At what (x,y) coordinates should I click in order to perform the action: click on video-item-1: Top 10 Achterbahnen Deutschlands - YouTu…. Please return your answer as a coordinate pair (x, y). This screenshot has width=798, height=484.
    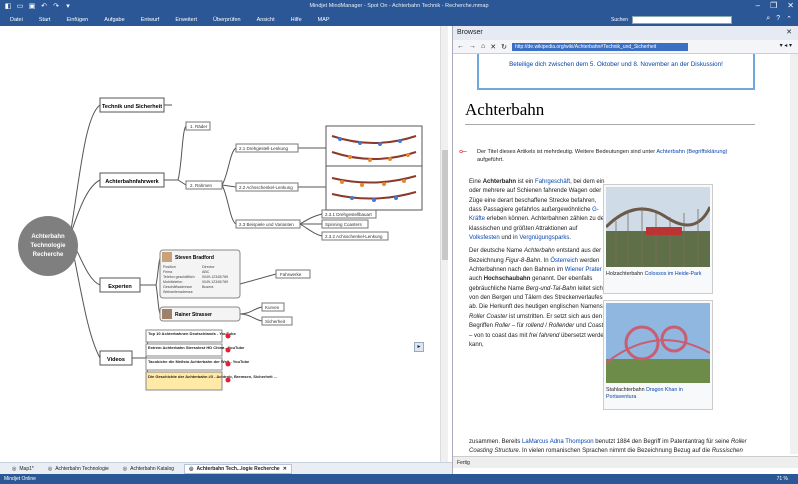
    Looking at the image, I should click on (191, 336).